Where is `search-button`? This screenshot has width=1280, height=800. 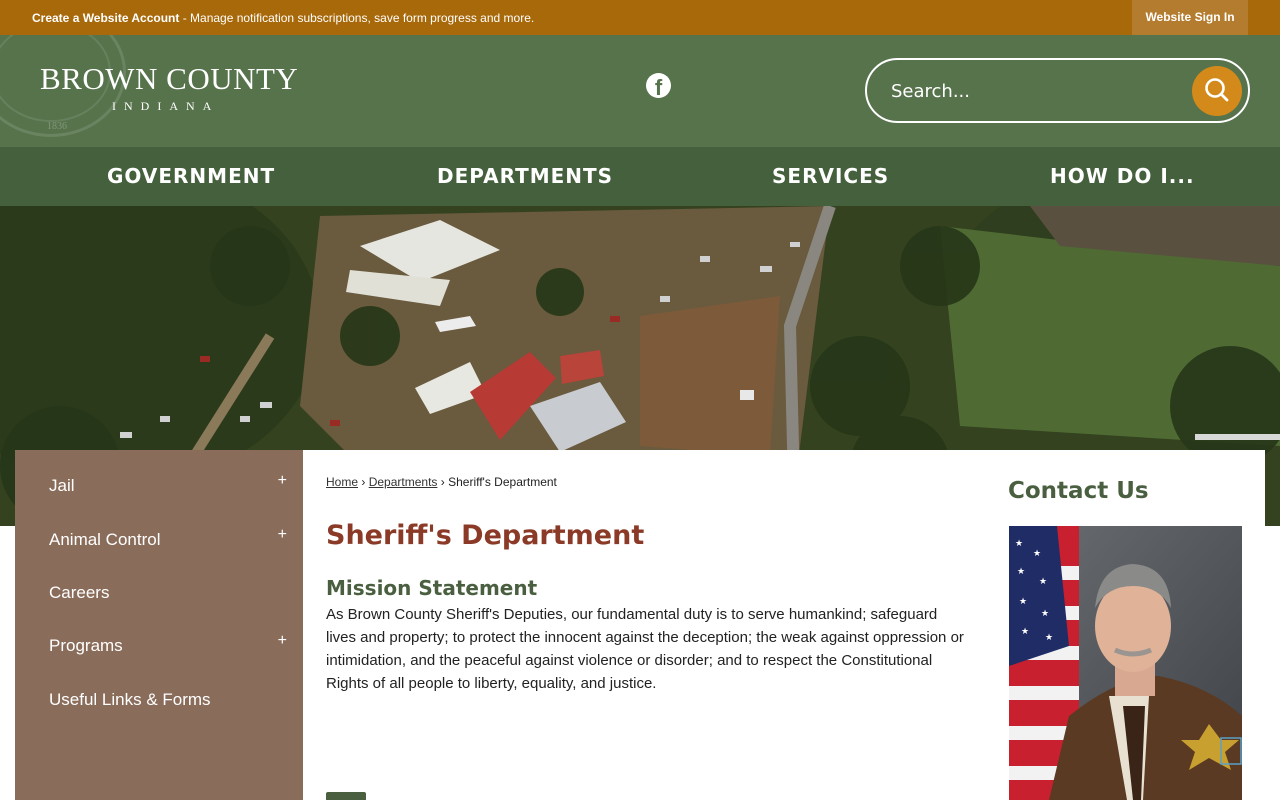
search-button is located at coordinates (1217, 91).